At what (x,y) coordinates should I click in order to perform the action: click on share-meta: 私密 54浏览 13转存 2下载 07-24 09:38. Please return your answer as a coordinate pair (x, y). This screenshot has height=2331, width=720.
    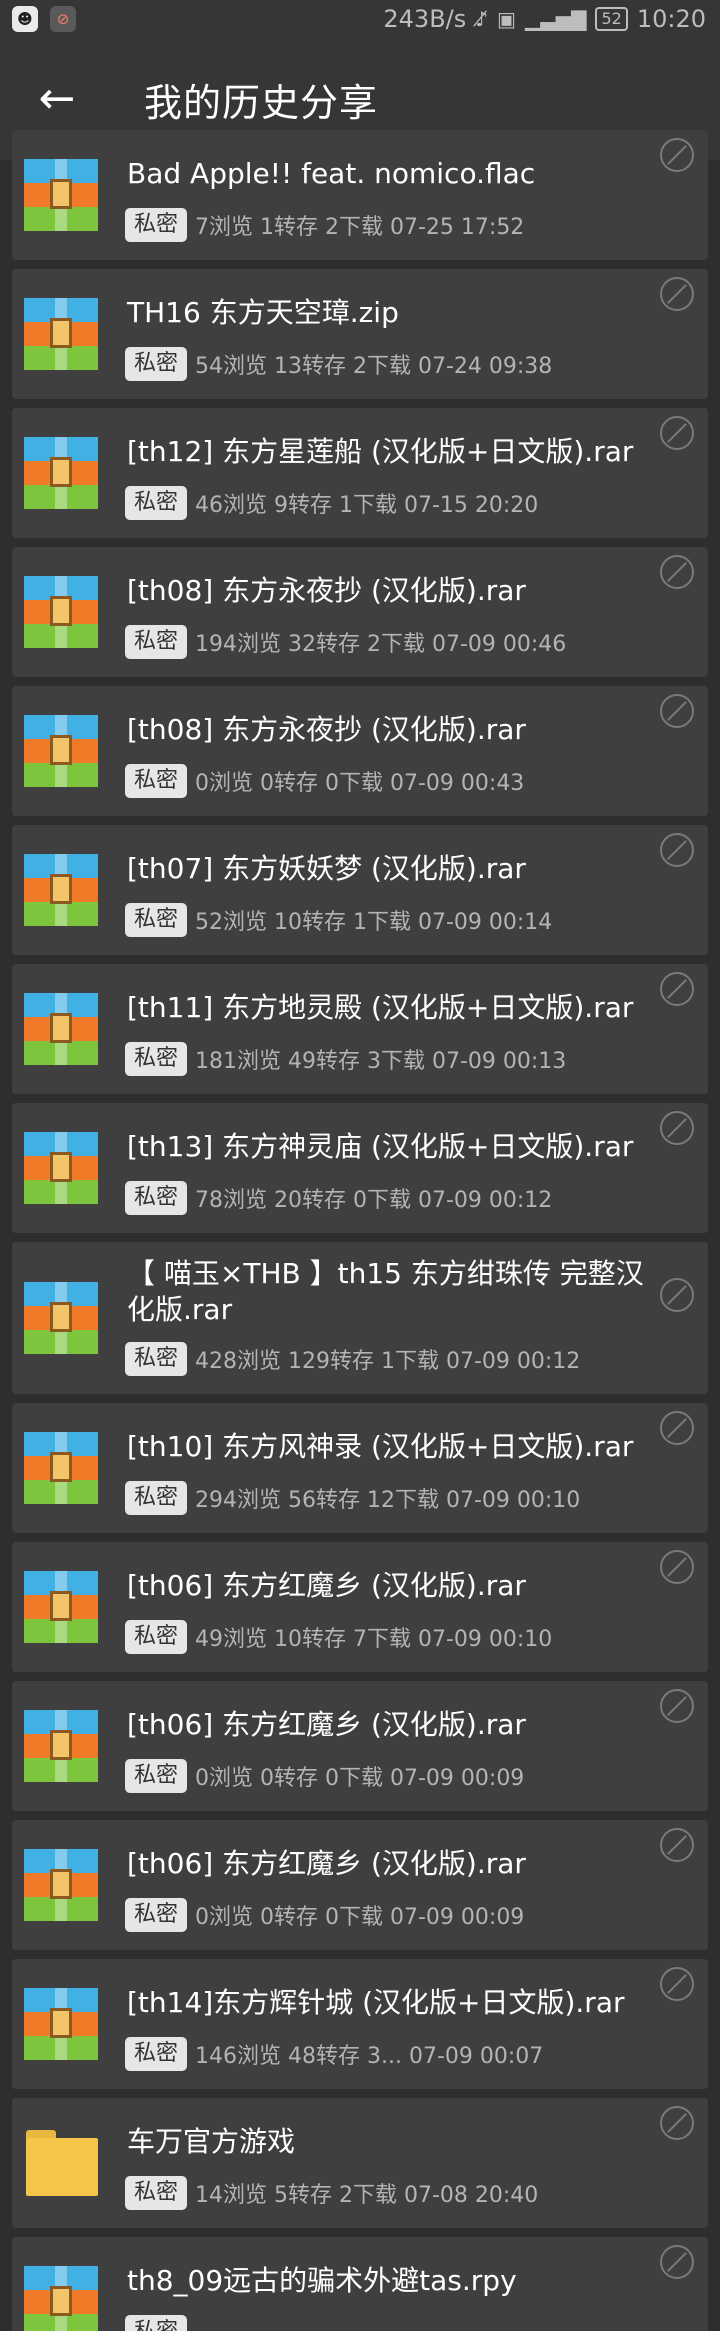
    Looking at the image, I should click on (338, 364).